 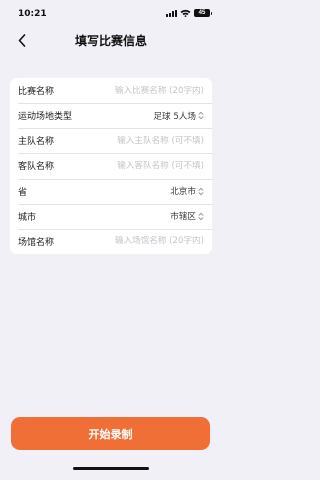 I want to click on cellular-signal-icon, so click(x=171, y=13).